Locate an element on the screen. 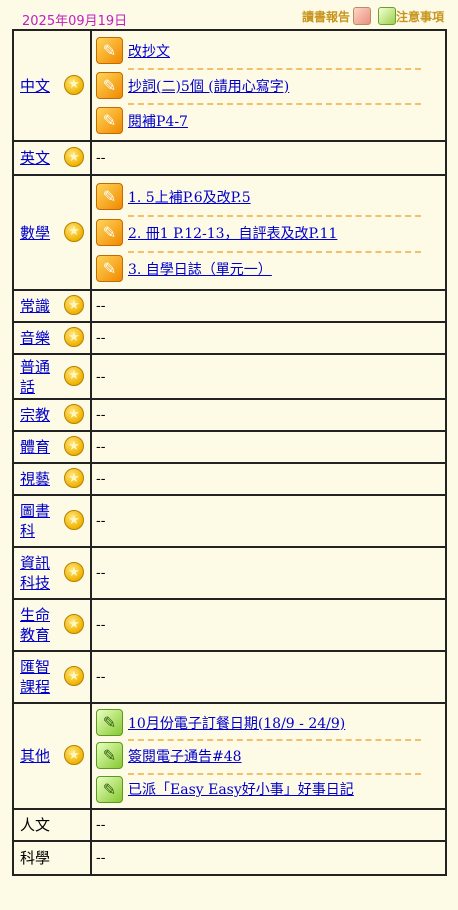  subject-name-link: 視藝 is located at coordinates (35, 479).